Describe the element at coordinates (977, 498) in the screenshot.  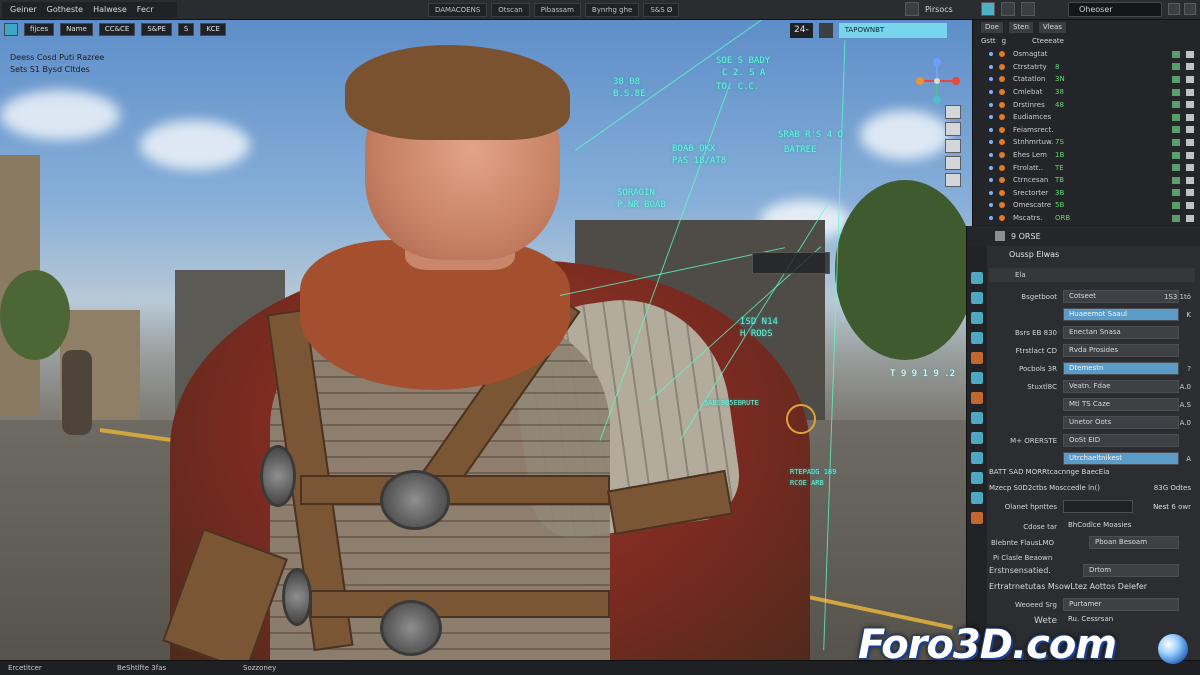
I see `texture-icon` at that location.